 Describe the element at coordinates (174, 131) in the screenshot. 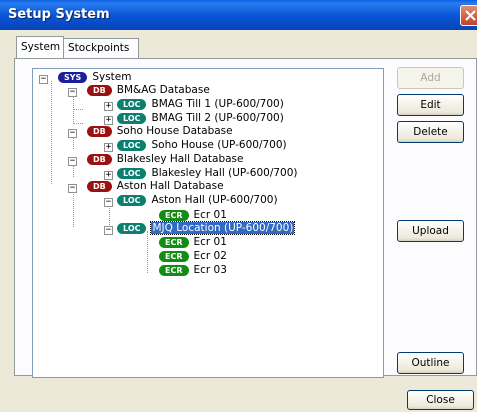

I see `tree-node-label: Soho House Database` at that location.